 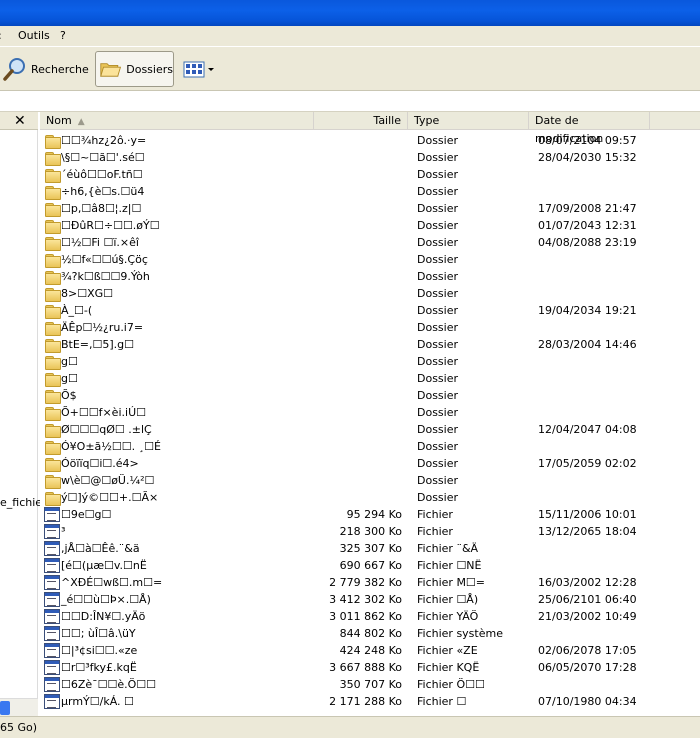 What do you see at coordinates (102, 327) in the screenshot?
I see `row-name: ÄÊp☐½¿ru.i7=` at bounding box center [102, 327].